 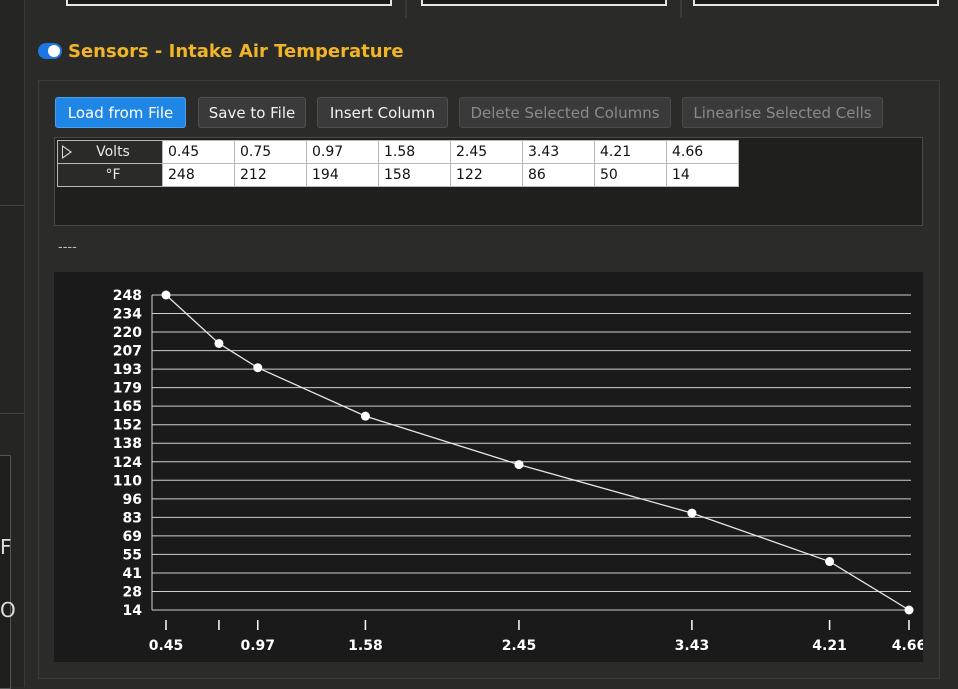 What do you see at coordinates (127, 352) in the screenshot?
I see `y-tick-label: 207` at bounding box center [127, 352].